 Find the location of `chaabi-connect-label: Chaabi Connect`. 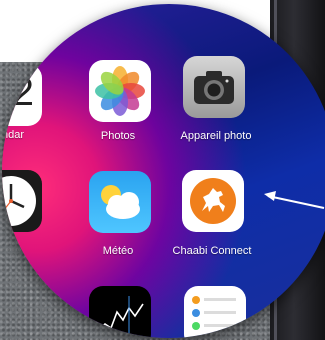

chaabi-connect-label: Chaabi Connect is located at coordinates (212, 251).